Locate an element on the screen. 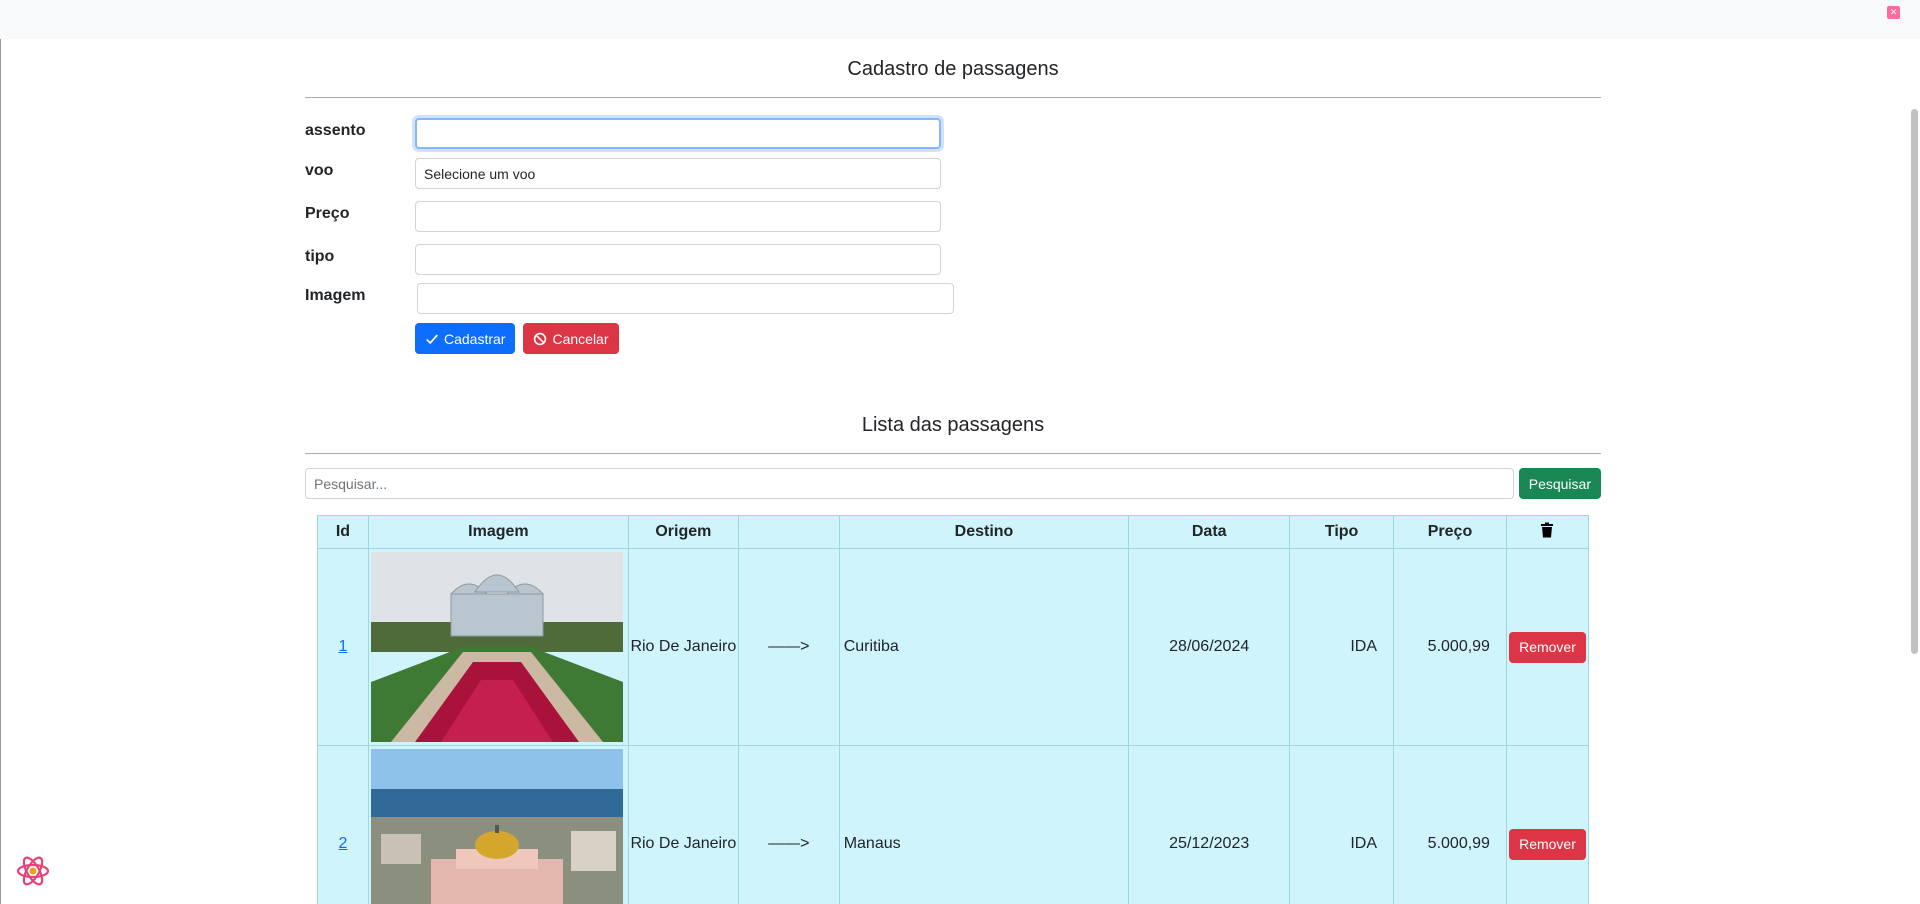  imagem-input is located at coordinates (685, 298).